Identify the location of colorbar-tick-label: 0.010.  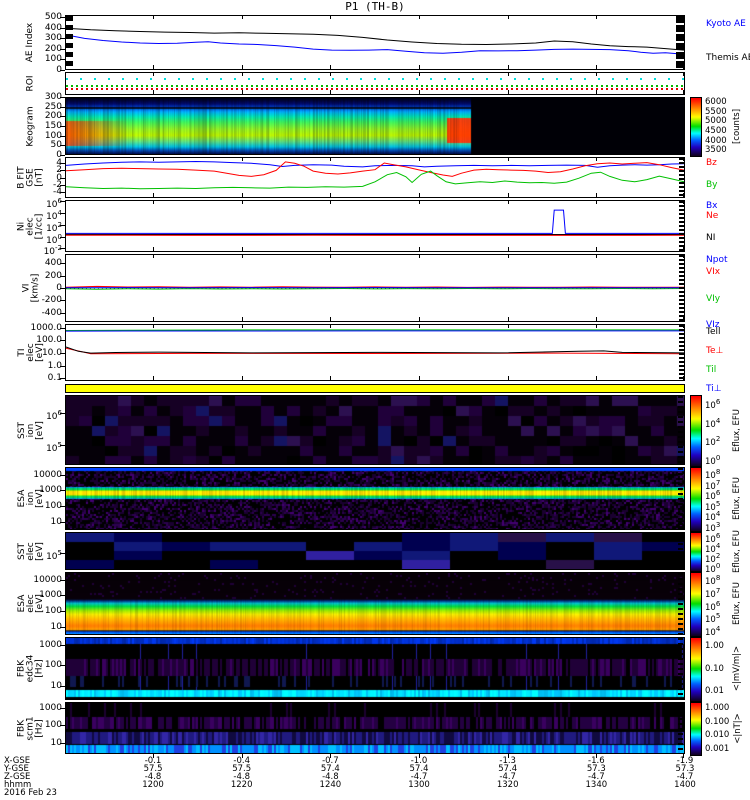
(717, 735).